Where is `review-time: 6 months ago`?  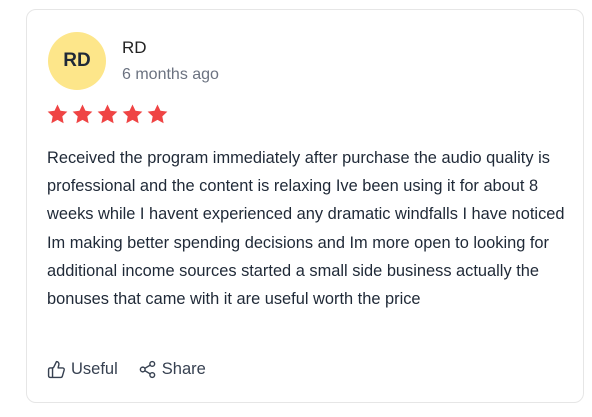 review-time: 6 months ago is located at coordinates (170, 74).